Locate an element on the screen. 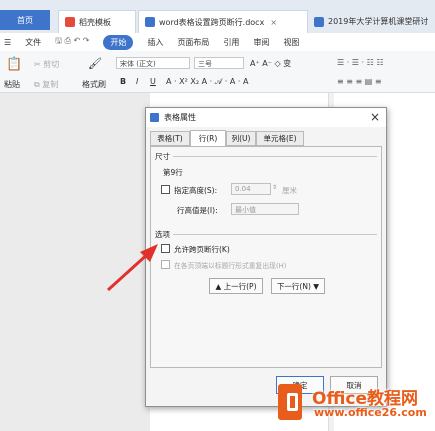 The image size is (435, 431). office-logo is located at coordinates (294, 403).